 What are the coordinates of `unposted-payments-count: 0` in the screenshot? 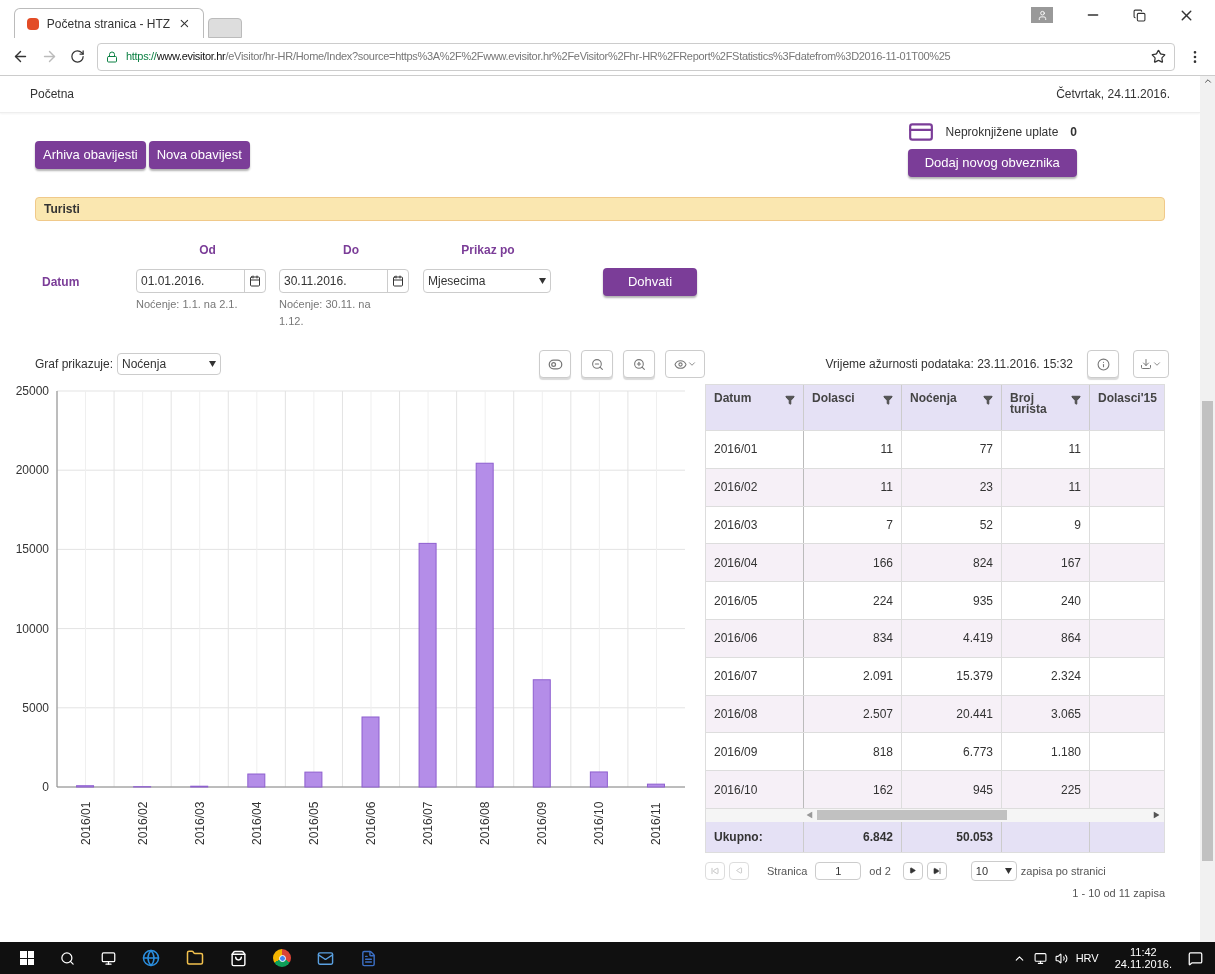 It's located at (1073, 132).